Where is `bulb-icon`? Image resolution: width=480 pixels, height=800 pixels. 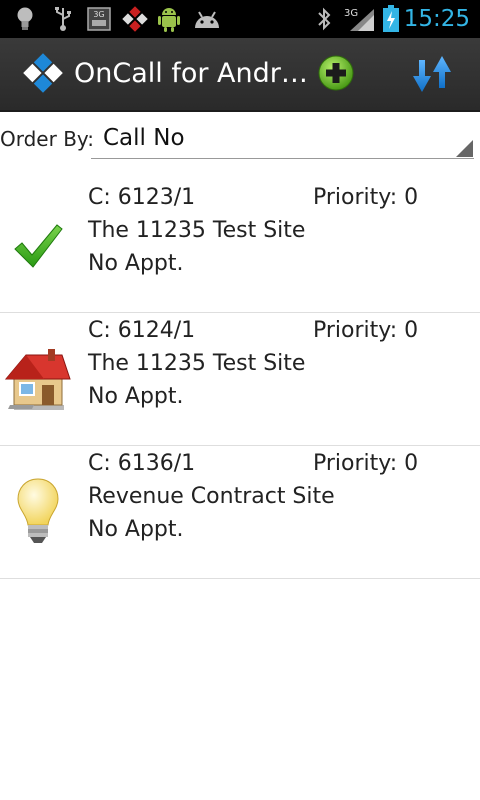 bulb-icon is located at coordinates (25, 19).